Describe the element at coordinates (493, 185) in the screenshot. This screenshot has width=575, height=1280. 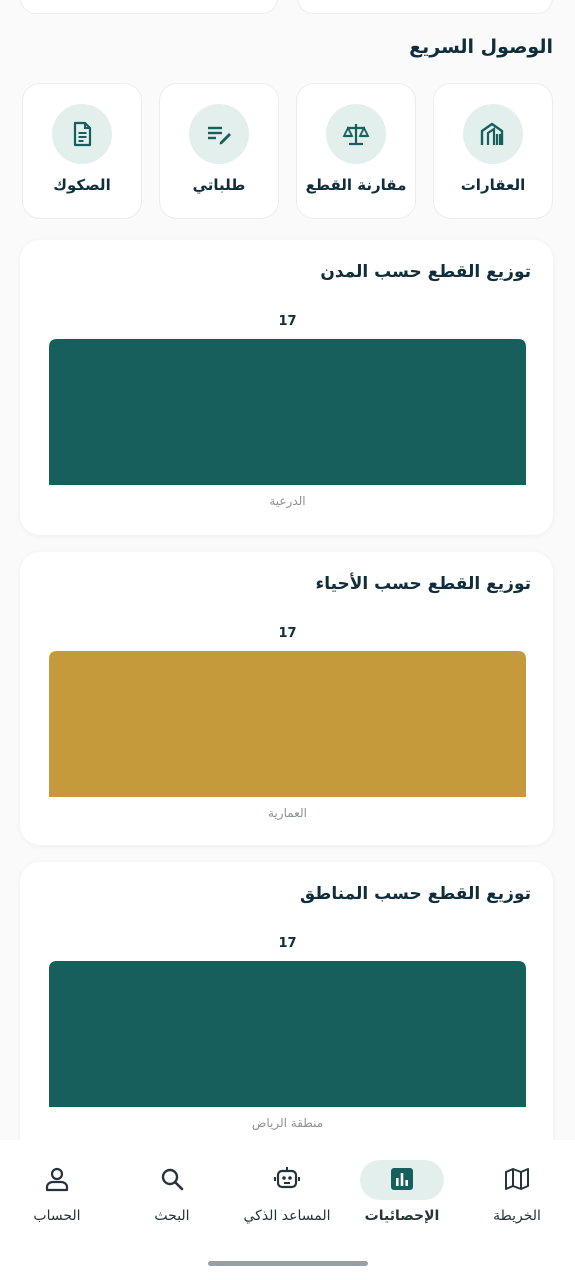
I see `quick-access-label: العقارات` at that location.